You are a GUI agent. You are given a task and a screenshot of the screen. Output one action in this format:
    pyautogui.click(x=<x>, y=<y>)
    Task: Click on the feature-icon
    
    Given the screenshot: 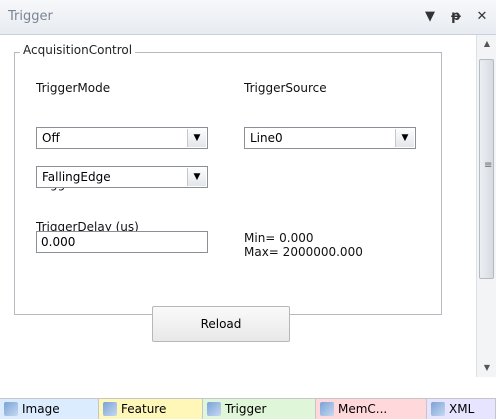 What is the action you would take?
    pyautogui.click(x=110, y=409)
    